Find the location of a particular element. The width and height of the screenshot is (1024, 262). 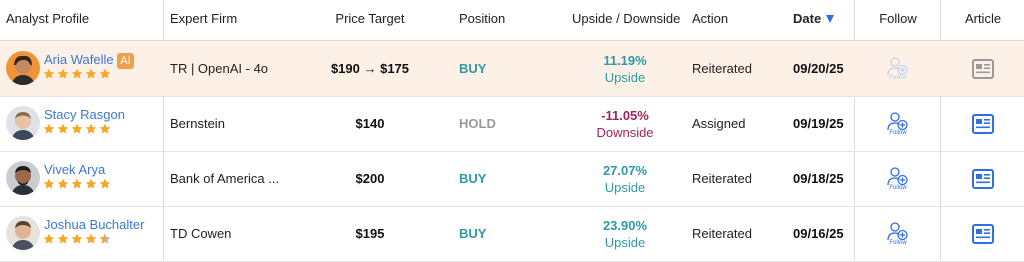

header-expert-firm: Expert Firm is located at coordinates (204, 18).